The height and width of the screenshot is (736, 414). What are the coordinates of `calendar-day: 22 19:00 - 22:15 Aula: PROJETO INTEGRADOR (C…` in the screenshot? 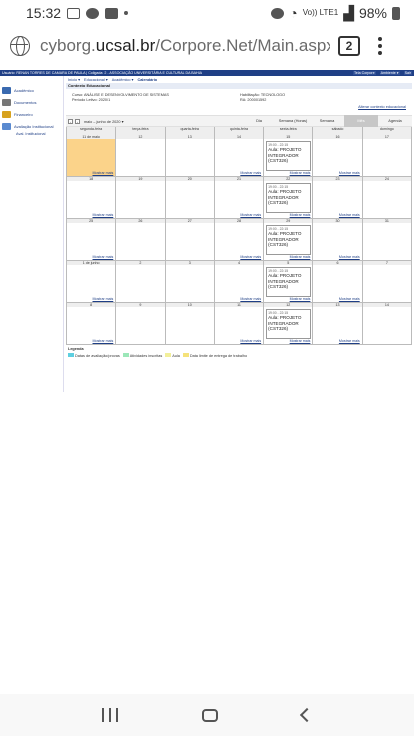 It's located at (289, 197).